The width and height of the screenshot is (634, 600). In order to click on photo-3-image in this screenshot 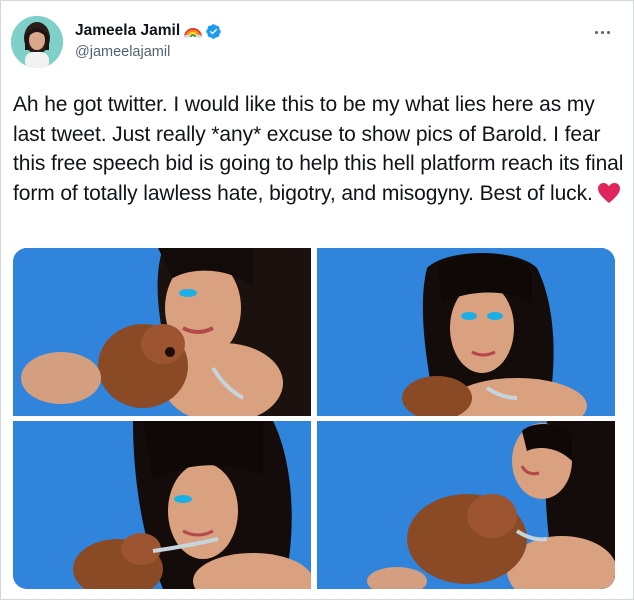, I will do `click(162, 505)`.